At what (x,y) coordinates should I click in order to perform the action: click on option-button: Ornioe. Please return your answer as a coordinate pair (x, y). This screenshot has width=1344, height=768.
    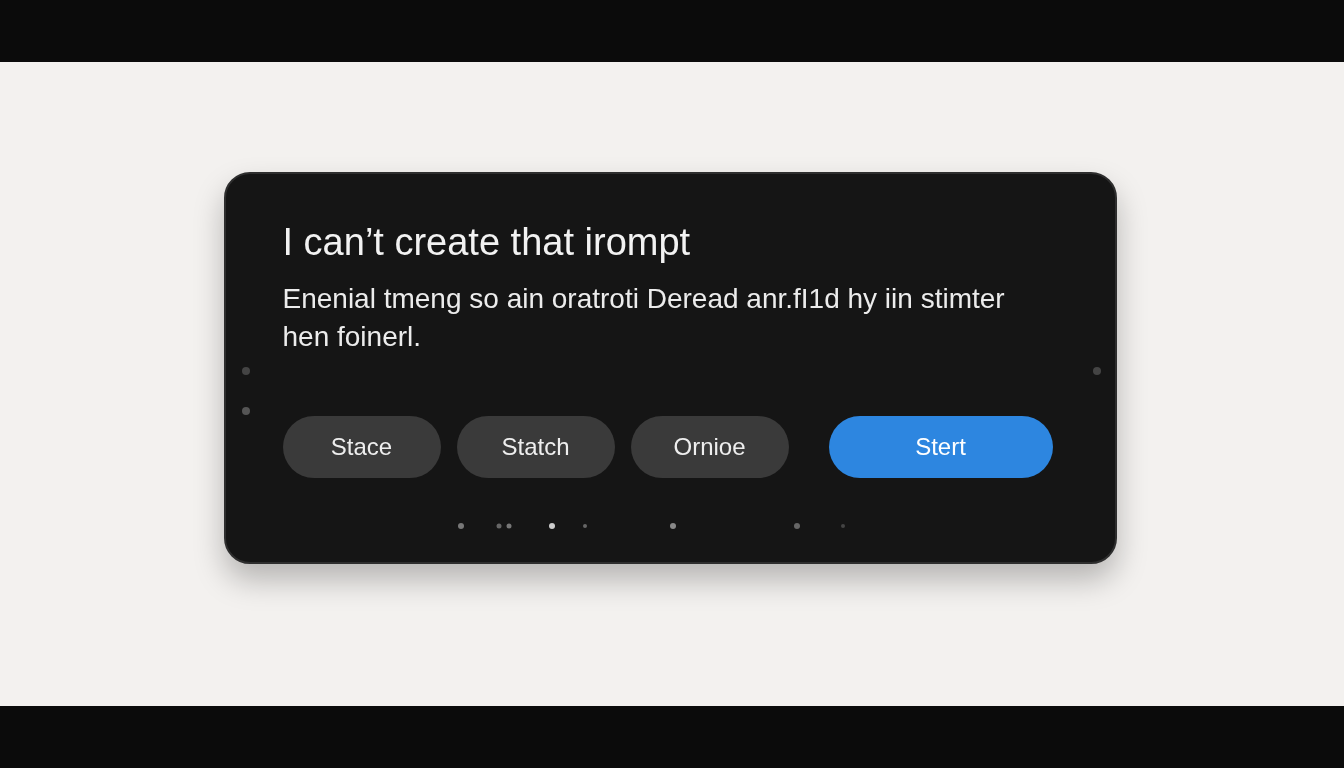
    Looking at the image, I should click on (709, 447).